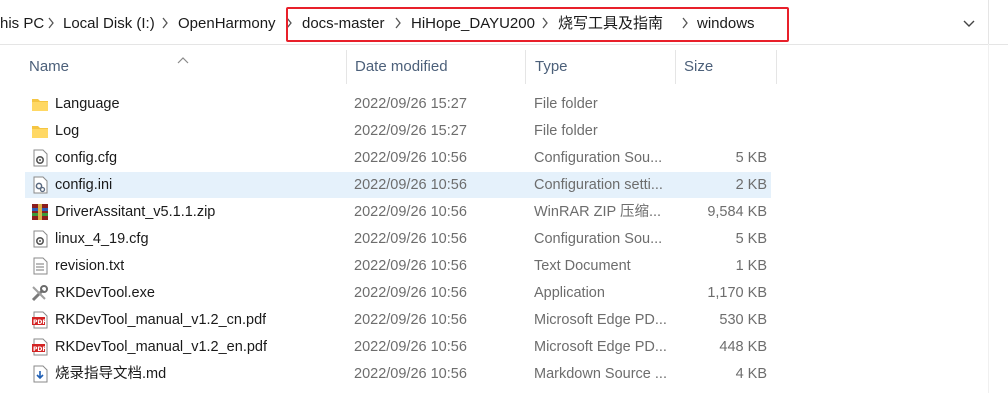 This screenshot has height=393, width=1008. What do you see at coordinates (49, 67) in the screenshot?
I see `column-name: Name` at bounding box center [49, 67].